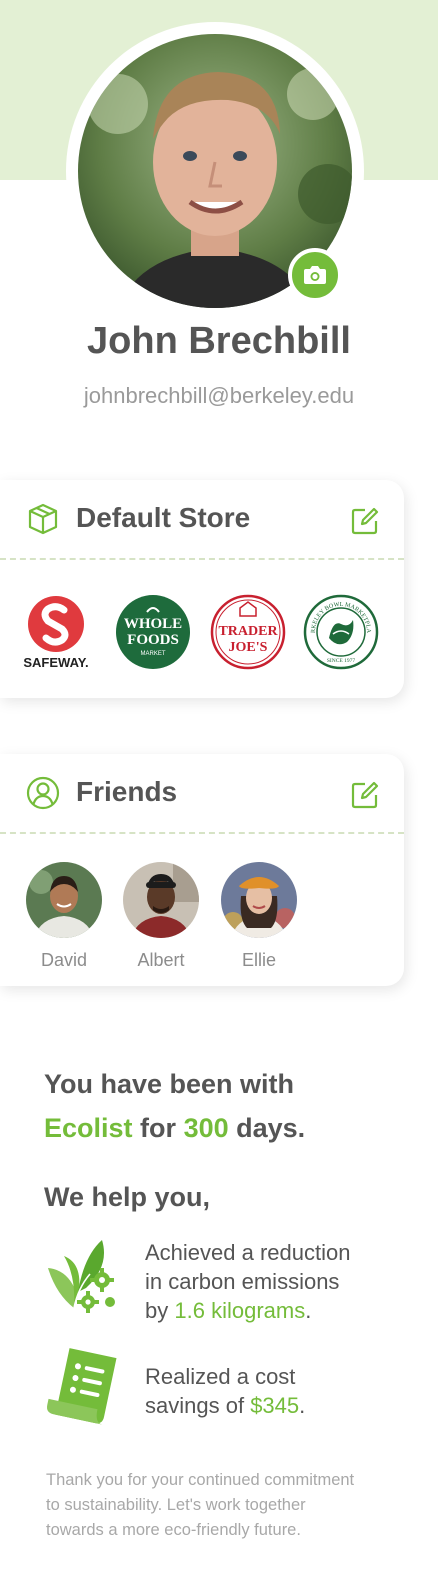  What do you see at coordinates (82, 1386) in the screenshot?
I see `receipt-icon` at bounding box center [82, 1386].